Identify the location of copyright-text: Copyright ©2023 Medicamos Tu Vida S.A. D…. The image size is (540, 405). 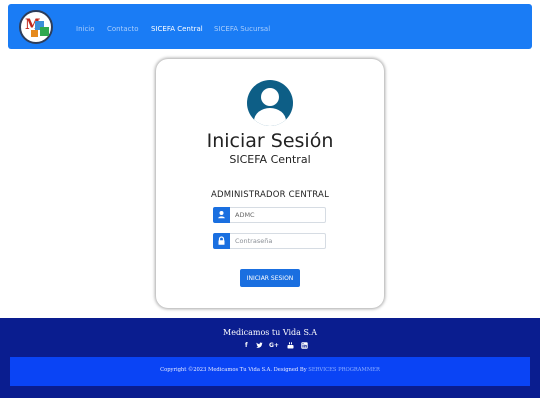
(270, 370).